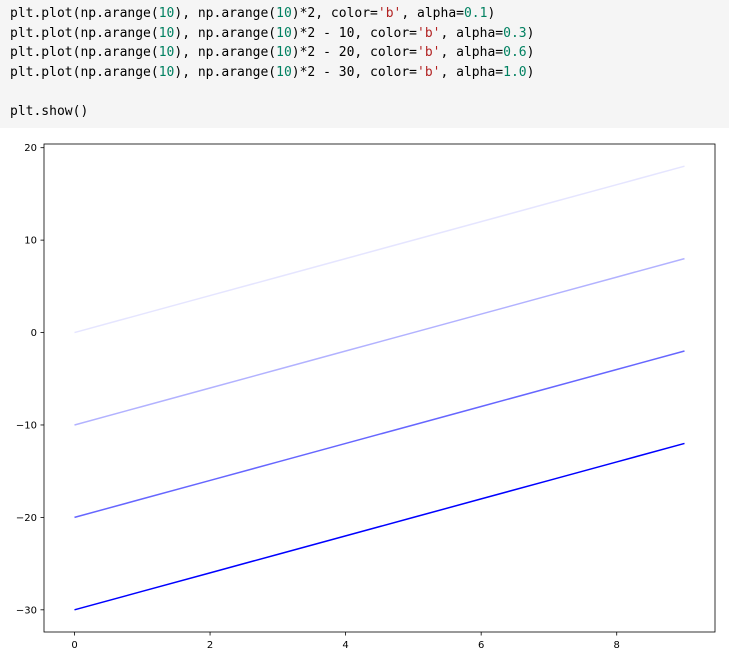 This screenshot has height=664, width=729. I want to click on x-tick-label: 6, so click(481, 645).